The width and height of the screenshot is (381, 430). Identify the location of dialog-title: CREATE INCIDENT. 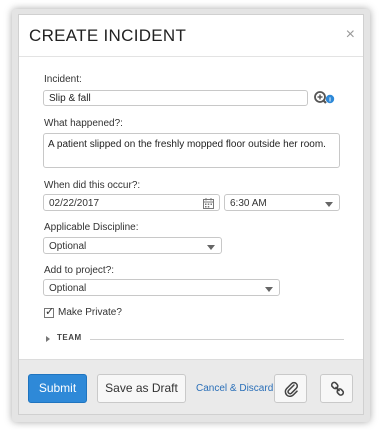
(108, 35).